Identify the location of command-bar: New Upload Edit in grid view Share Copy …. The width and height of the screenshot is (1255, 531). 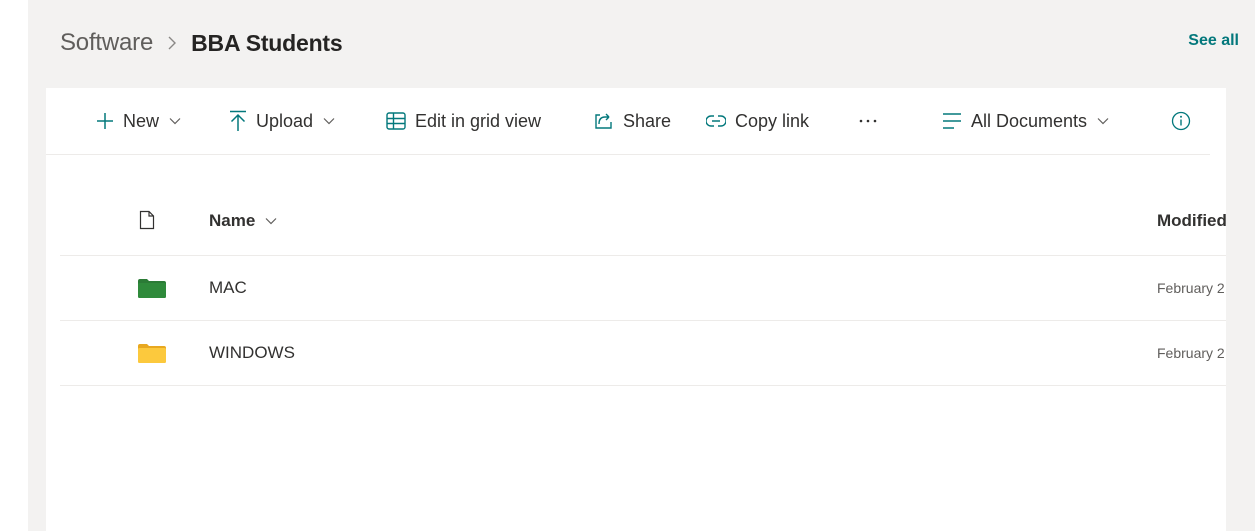
(628, 121).